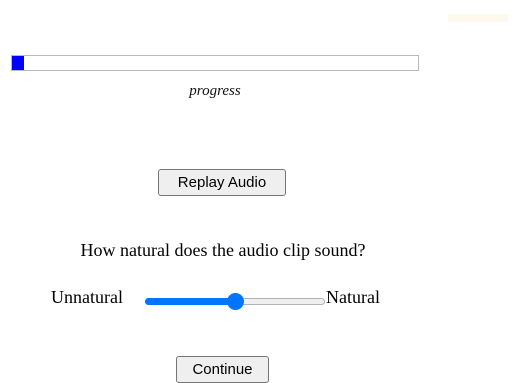 This screenshot has height=383, width=516. What do you see at coordinates (215, 91) in the screenshot?
I see `progress-label: progress` at bounding box center [215, 91].